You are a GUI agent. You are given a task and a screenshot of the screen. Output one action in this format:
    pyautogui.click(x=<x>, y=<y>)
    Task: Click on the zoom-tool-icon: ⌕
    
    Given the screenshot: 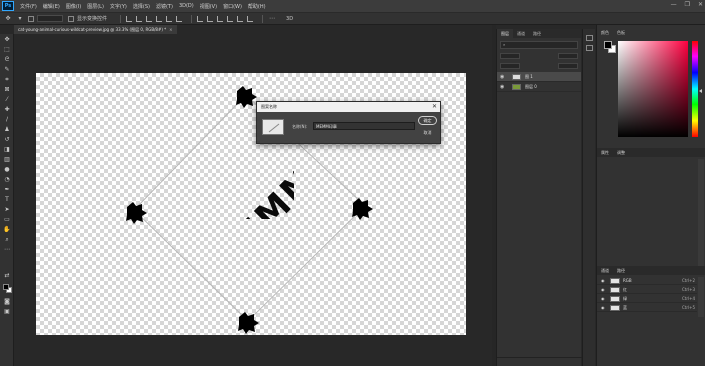 What is the action you would take?
    pyautogui.click(x=7, y=239)
    